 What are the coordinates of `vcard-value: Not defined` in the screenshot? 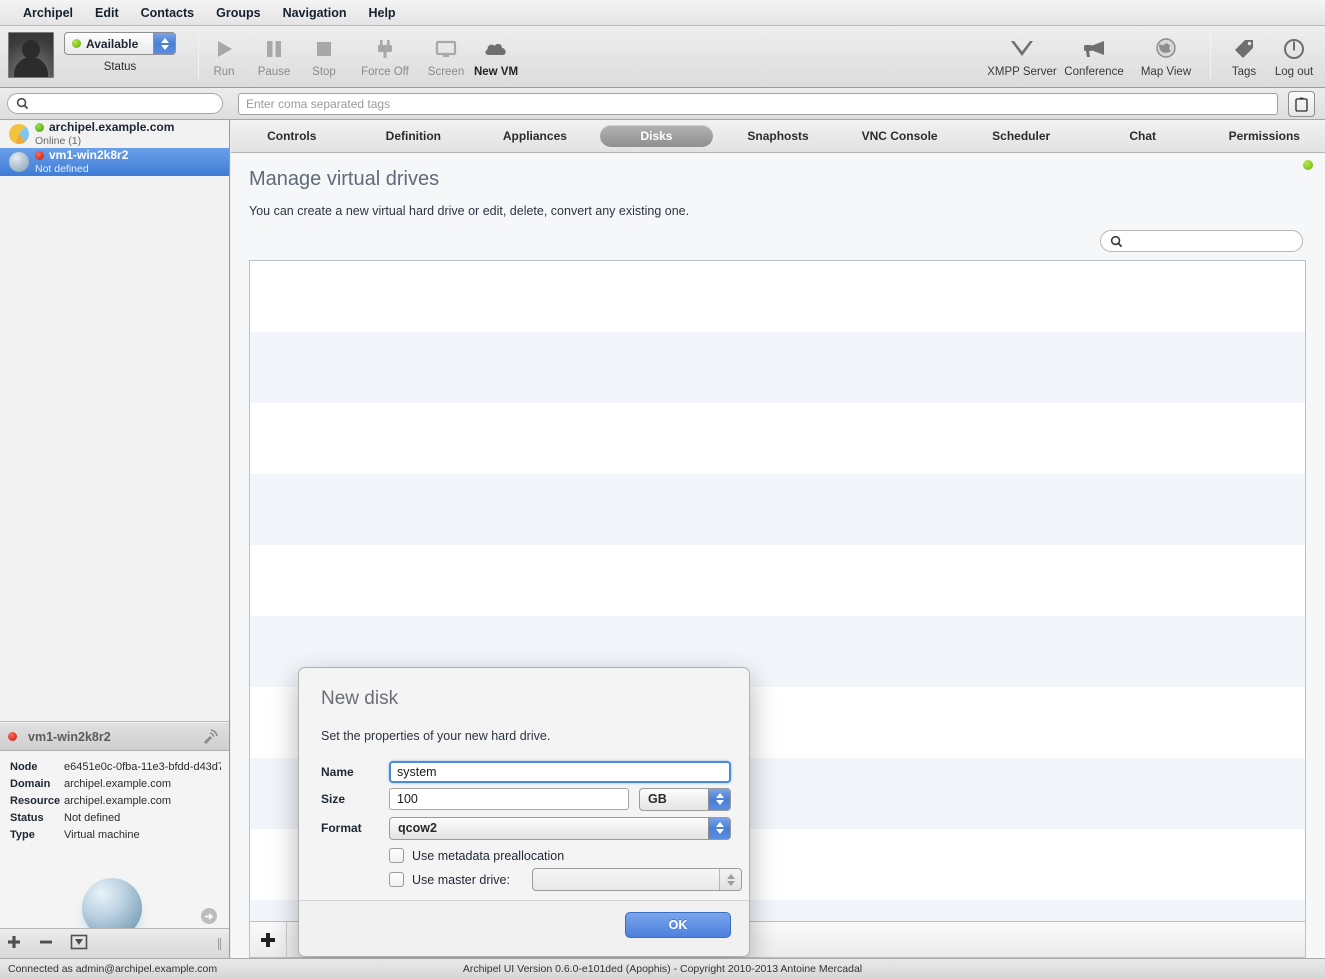 It's located at (92, 818).